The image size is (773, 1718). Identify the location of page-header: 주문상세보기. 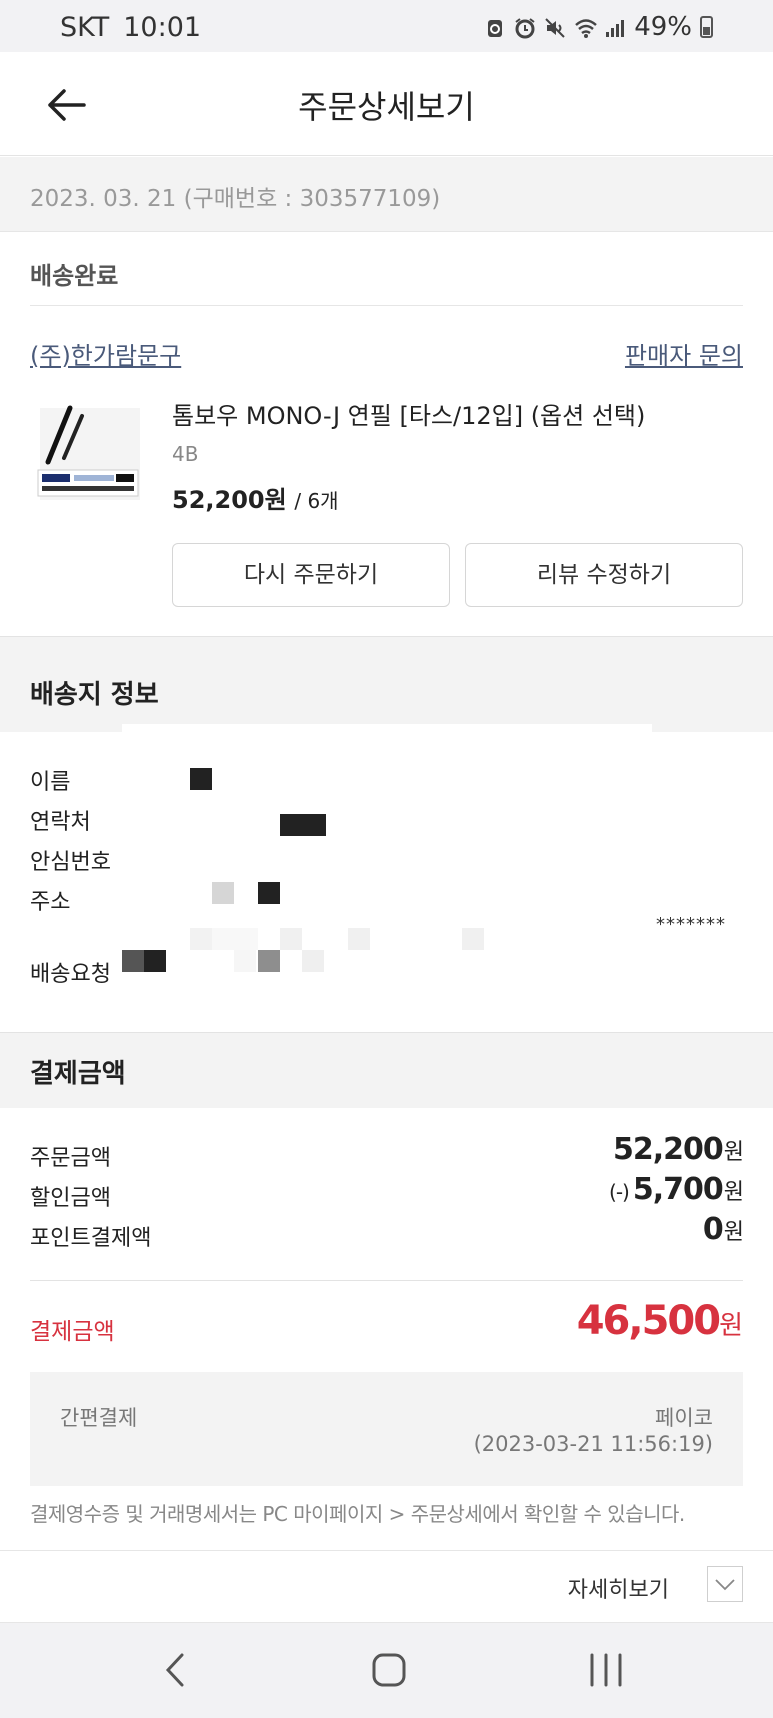
(386, 104).